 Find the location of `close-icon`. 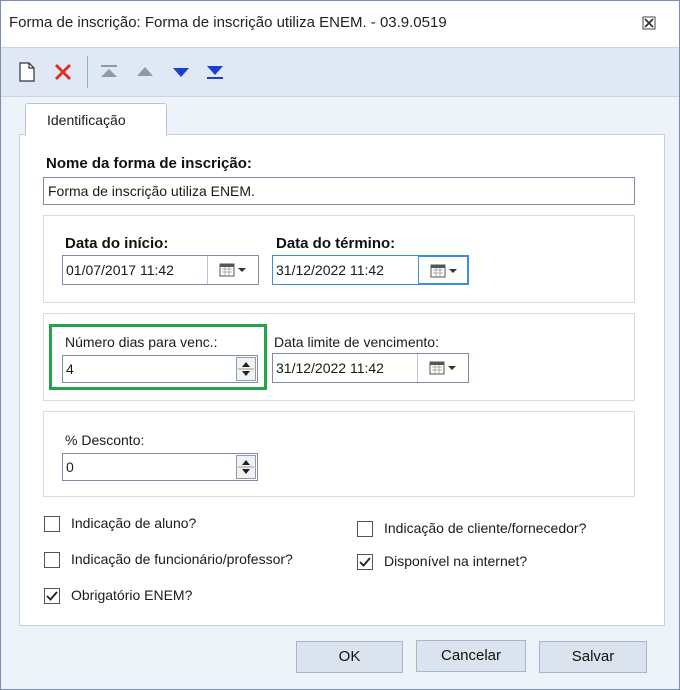

close-icon is located at coordinates (649, 23).